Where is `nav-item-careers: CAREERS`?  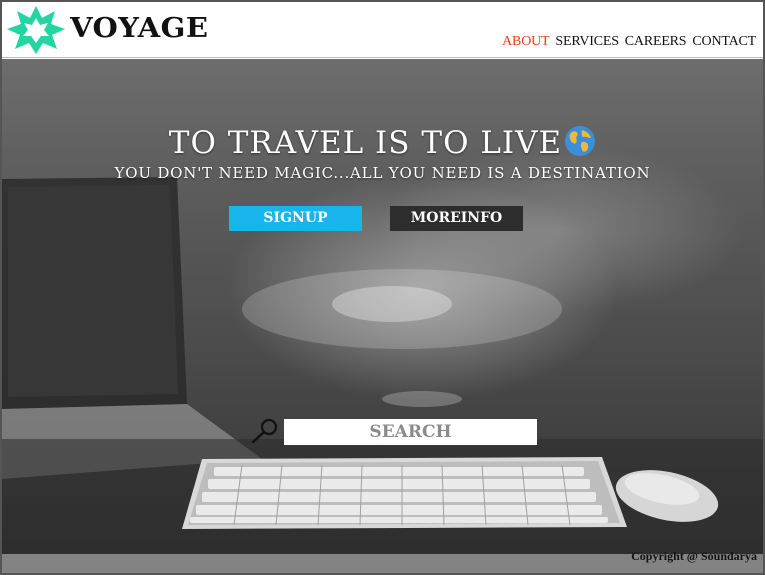 nav-item-careers: CAREERS is located at coordinates (656, 42).